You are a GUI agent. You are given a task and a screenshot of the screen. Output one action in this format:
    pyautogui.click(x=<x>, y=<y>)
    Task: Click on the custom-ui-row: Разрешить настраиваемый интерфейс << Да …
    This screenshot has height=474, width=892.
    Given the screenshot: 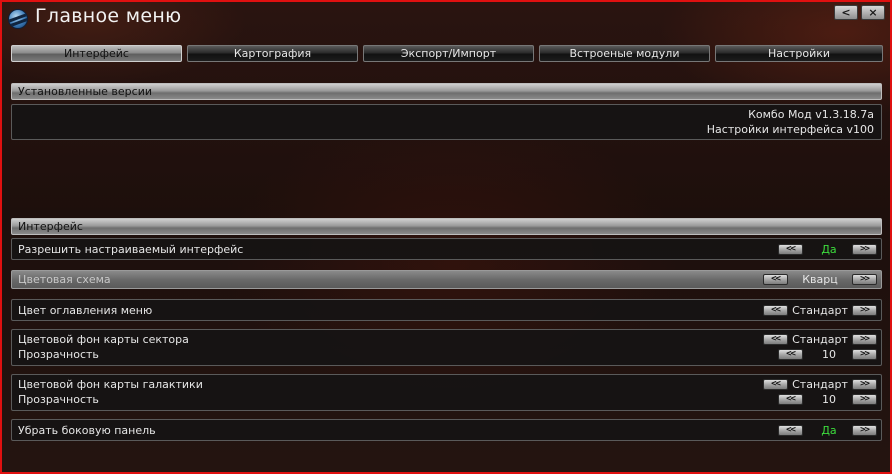 What is the action you would take?
    pyautogui.click(x=446, y=249)
    